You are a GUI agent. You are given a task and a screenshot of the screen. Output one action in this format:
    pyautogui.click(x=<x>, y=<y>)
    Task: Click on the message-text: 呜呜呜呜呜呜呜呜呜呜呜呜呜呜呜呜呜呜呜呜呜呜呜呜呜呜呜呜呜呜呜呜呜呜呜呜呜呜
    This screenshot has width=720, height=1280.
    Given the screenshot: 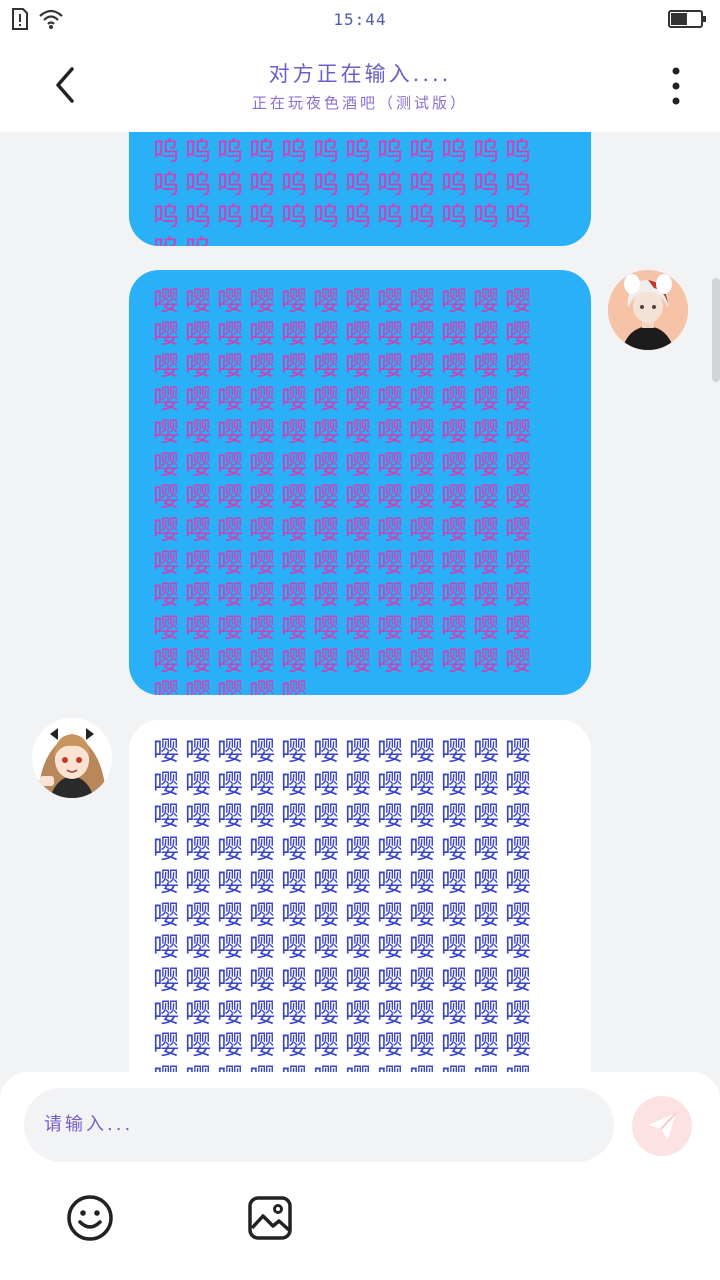 What is the action you would take?
    pyautogui.click(x=345, y=191)
    